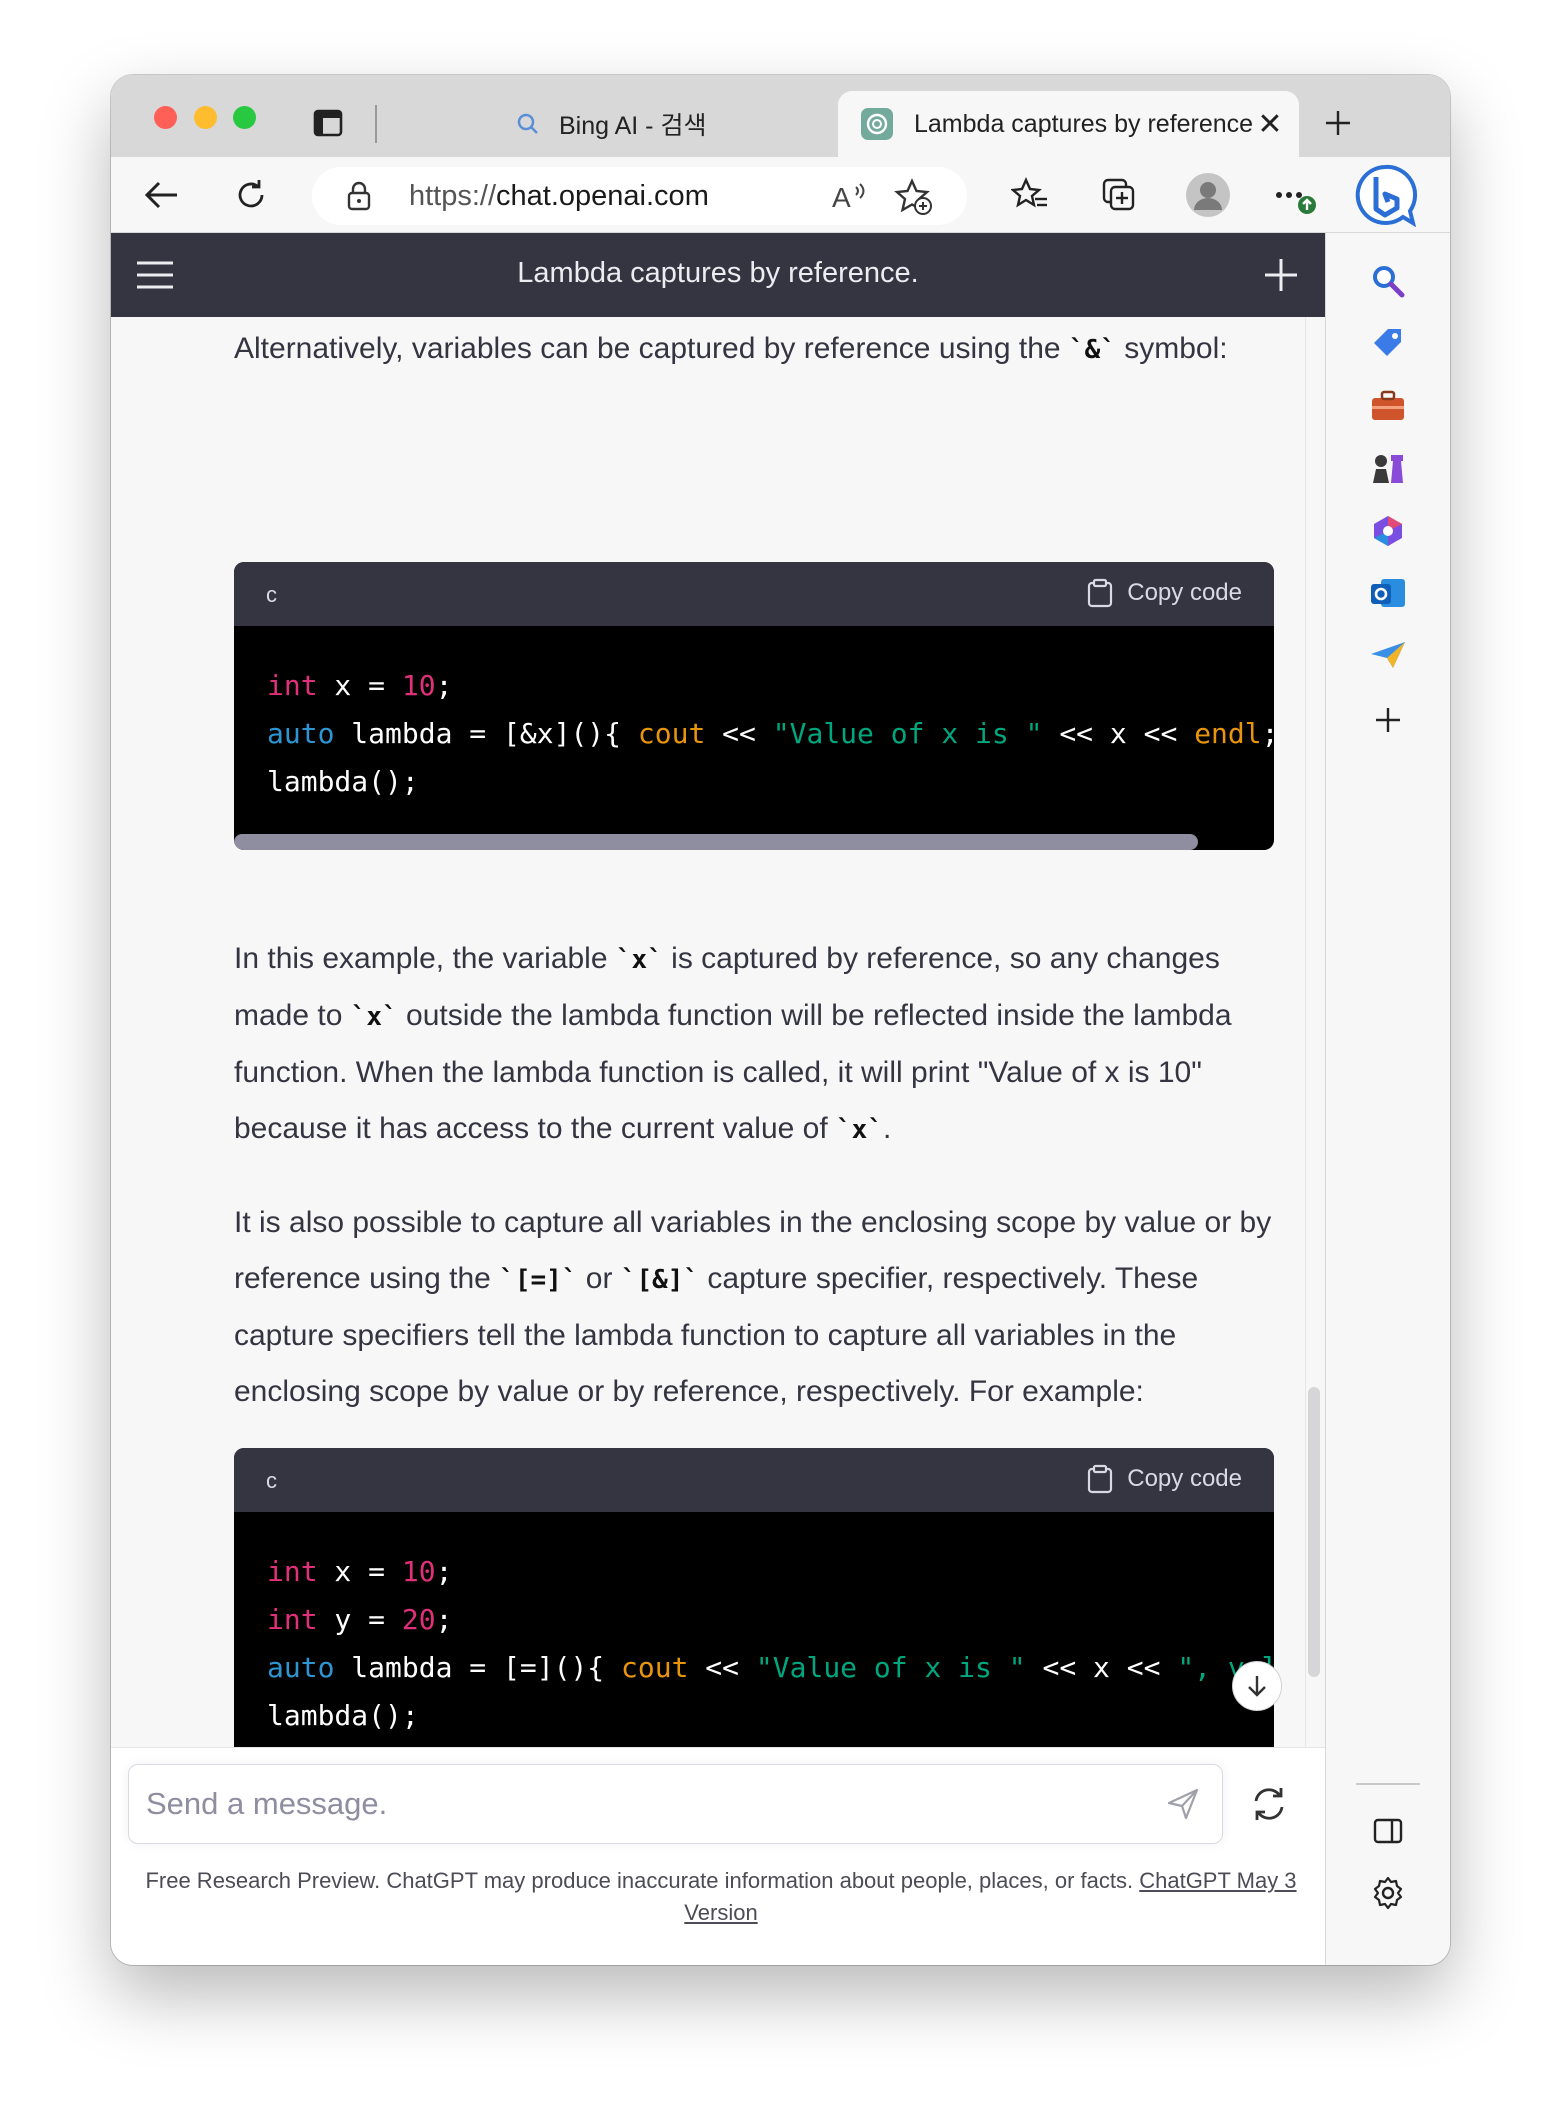  Describe the element at coordinates (1208, 195) in the screenshot. I see `profile-avatar` at that location.